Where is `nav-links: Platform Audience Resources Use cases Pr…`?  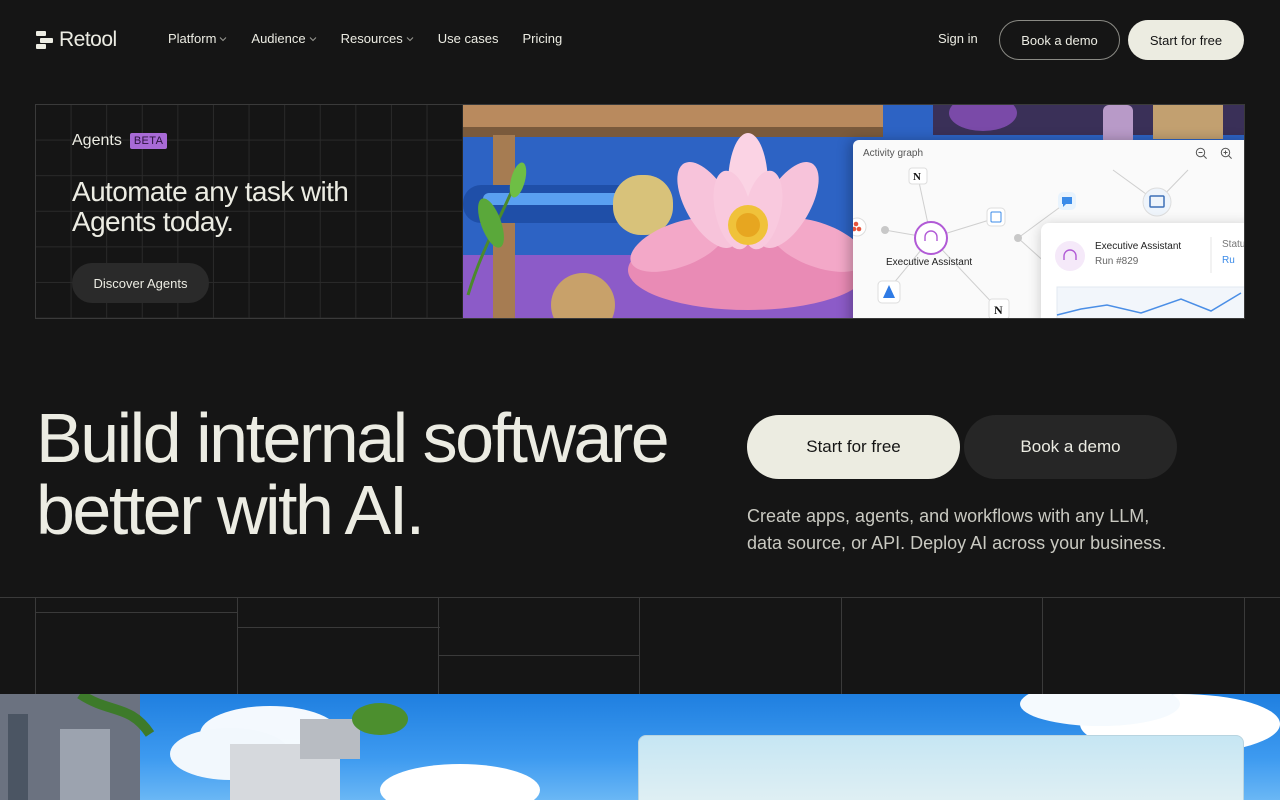
nav-links: Platform Audience Resources Use cases Pr… is located at coordinates (365, 38).